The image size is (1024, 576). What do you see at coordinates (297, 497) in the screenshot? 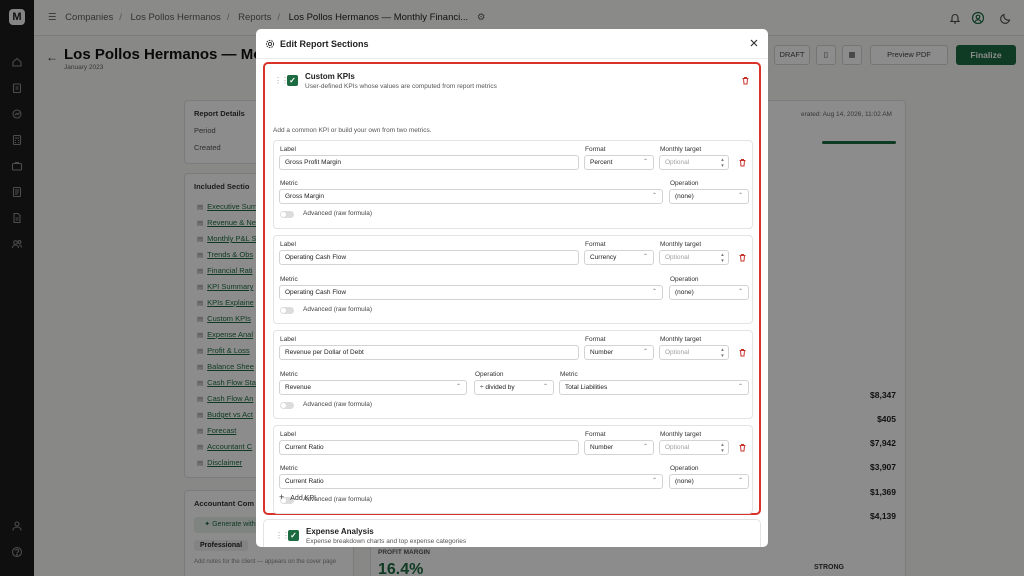
I see `add-kpi-button: + Add KPI` at bounding box center [297, 497].